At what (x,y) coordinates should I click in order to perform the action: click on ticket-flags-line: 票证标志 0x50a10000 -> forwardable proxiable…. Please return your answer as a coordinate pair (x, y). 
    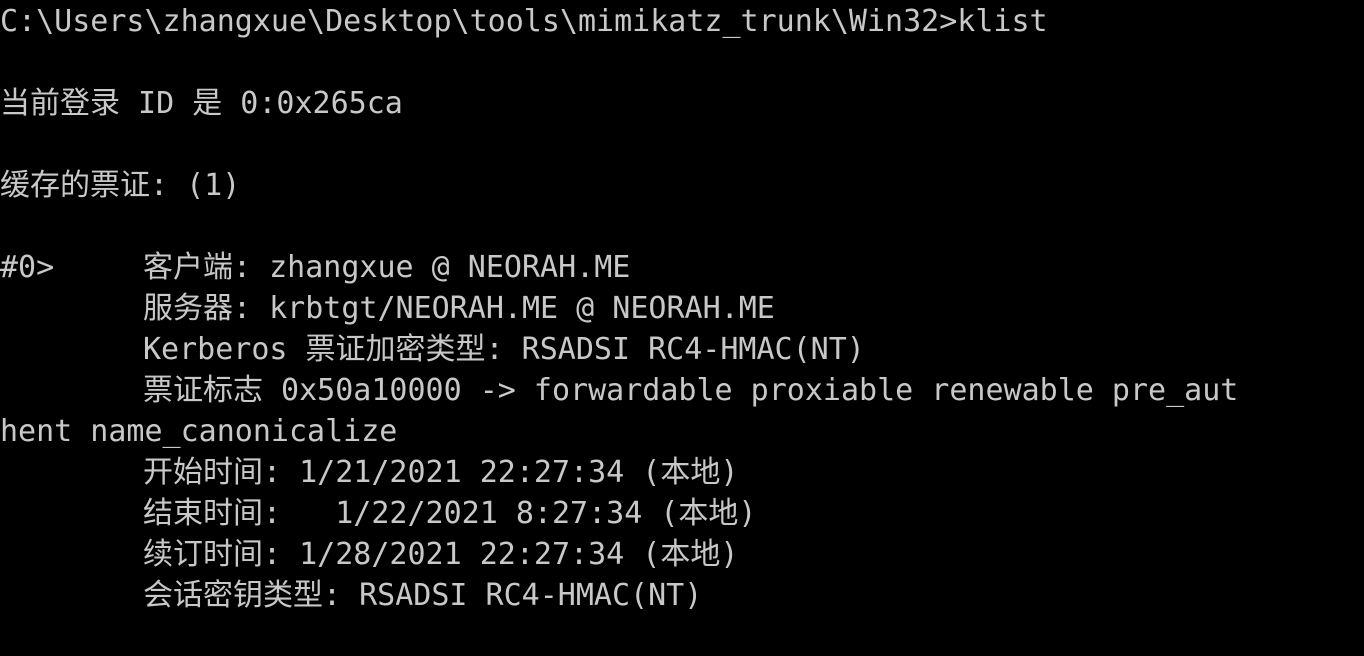
    Looking at the image, I should click on (691, 390).